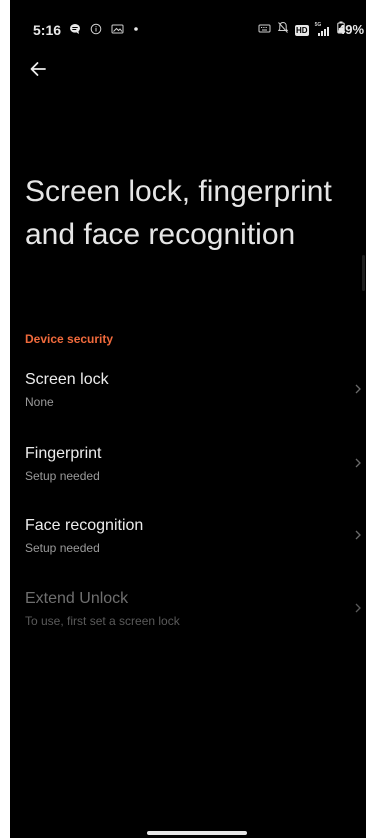  I want to click on image-icon, so click(117, 31).